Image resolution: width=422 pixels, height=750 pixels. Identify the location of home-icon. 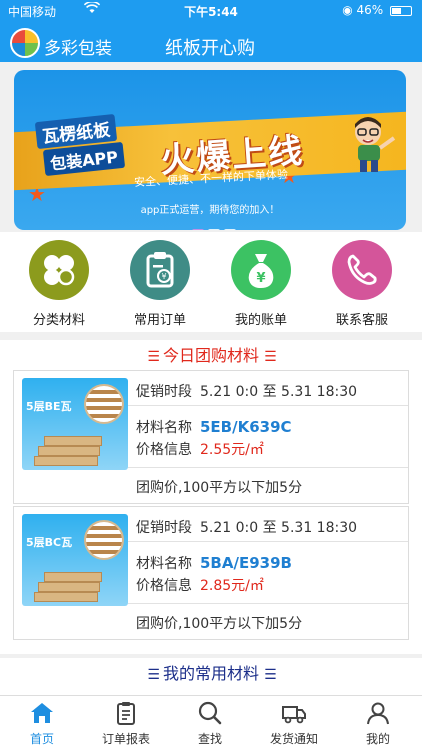
(42, 713).